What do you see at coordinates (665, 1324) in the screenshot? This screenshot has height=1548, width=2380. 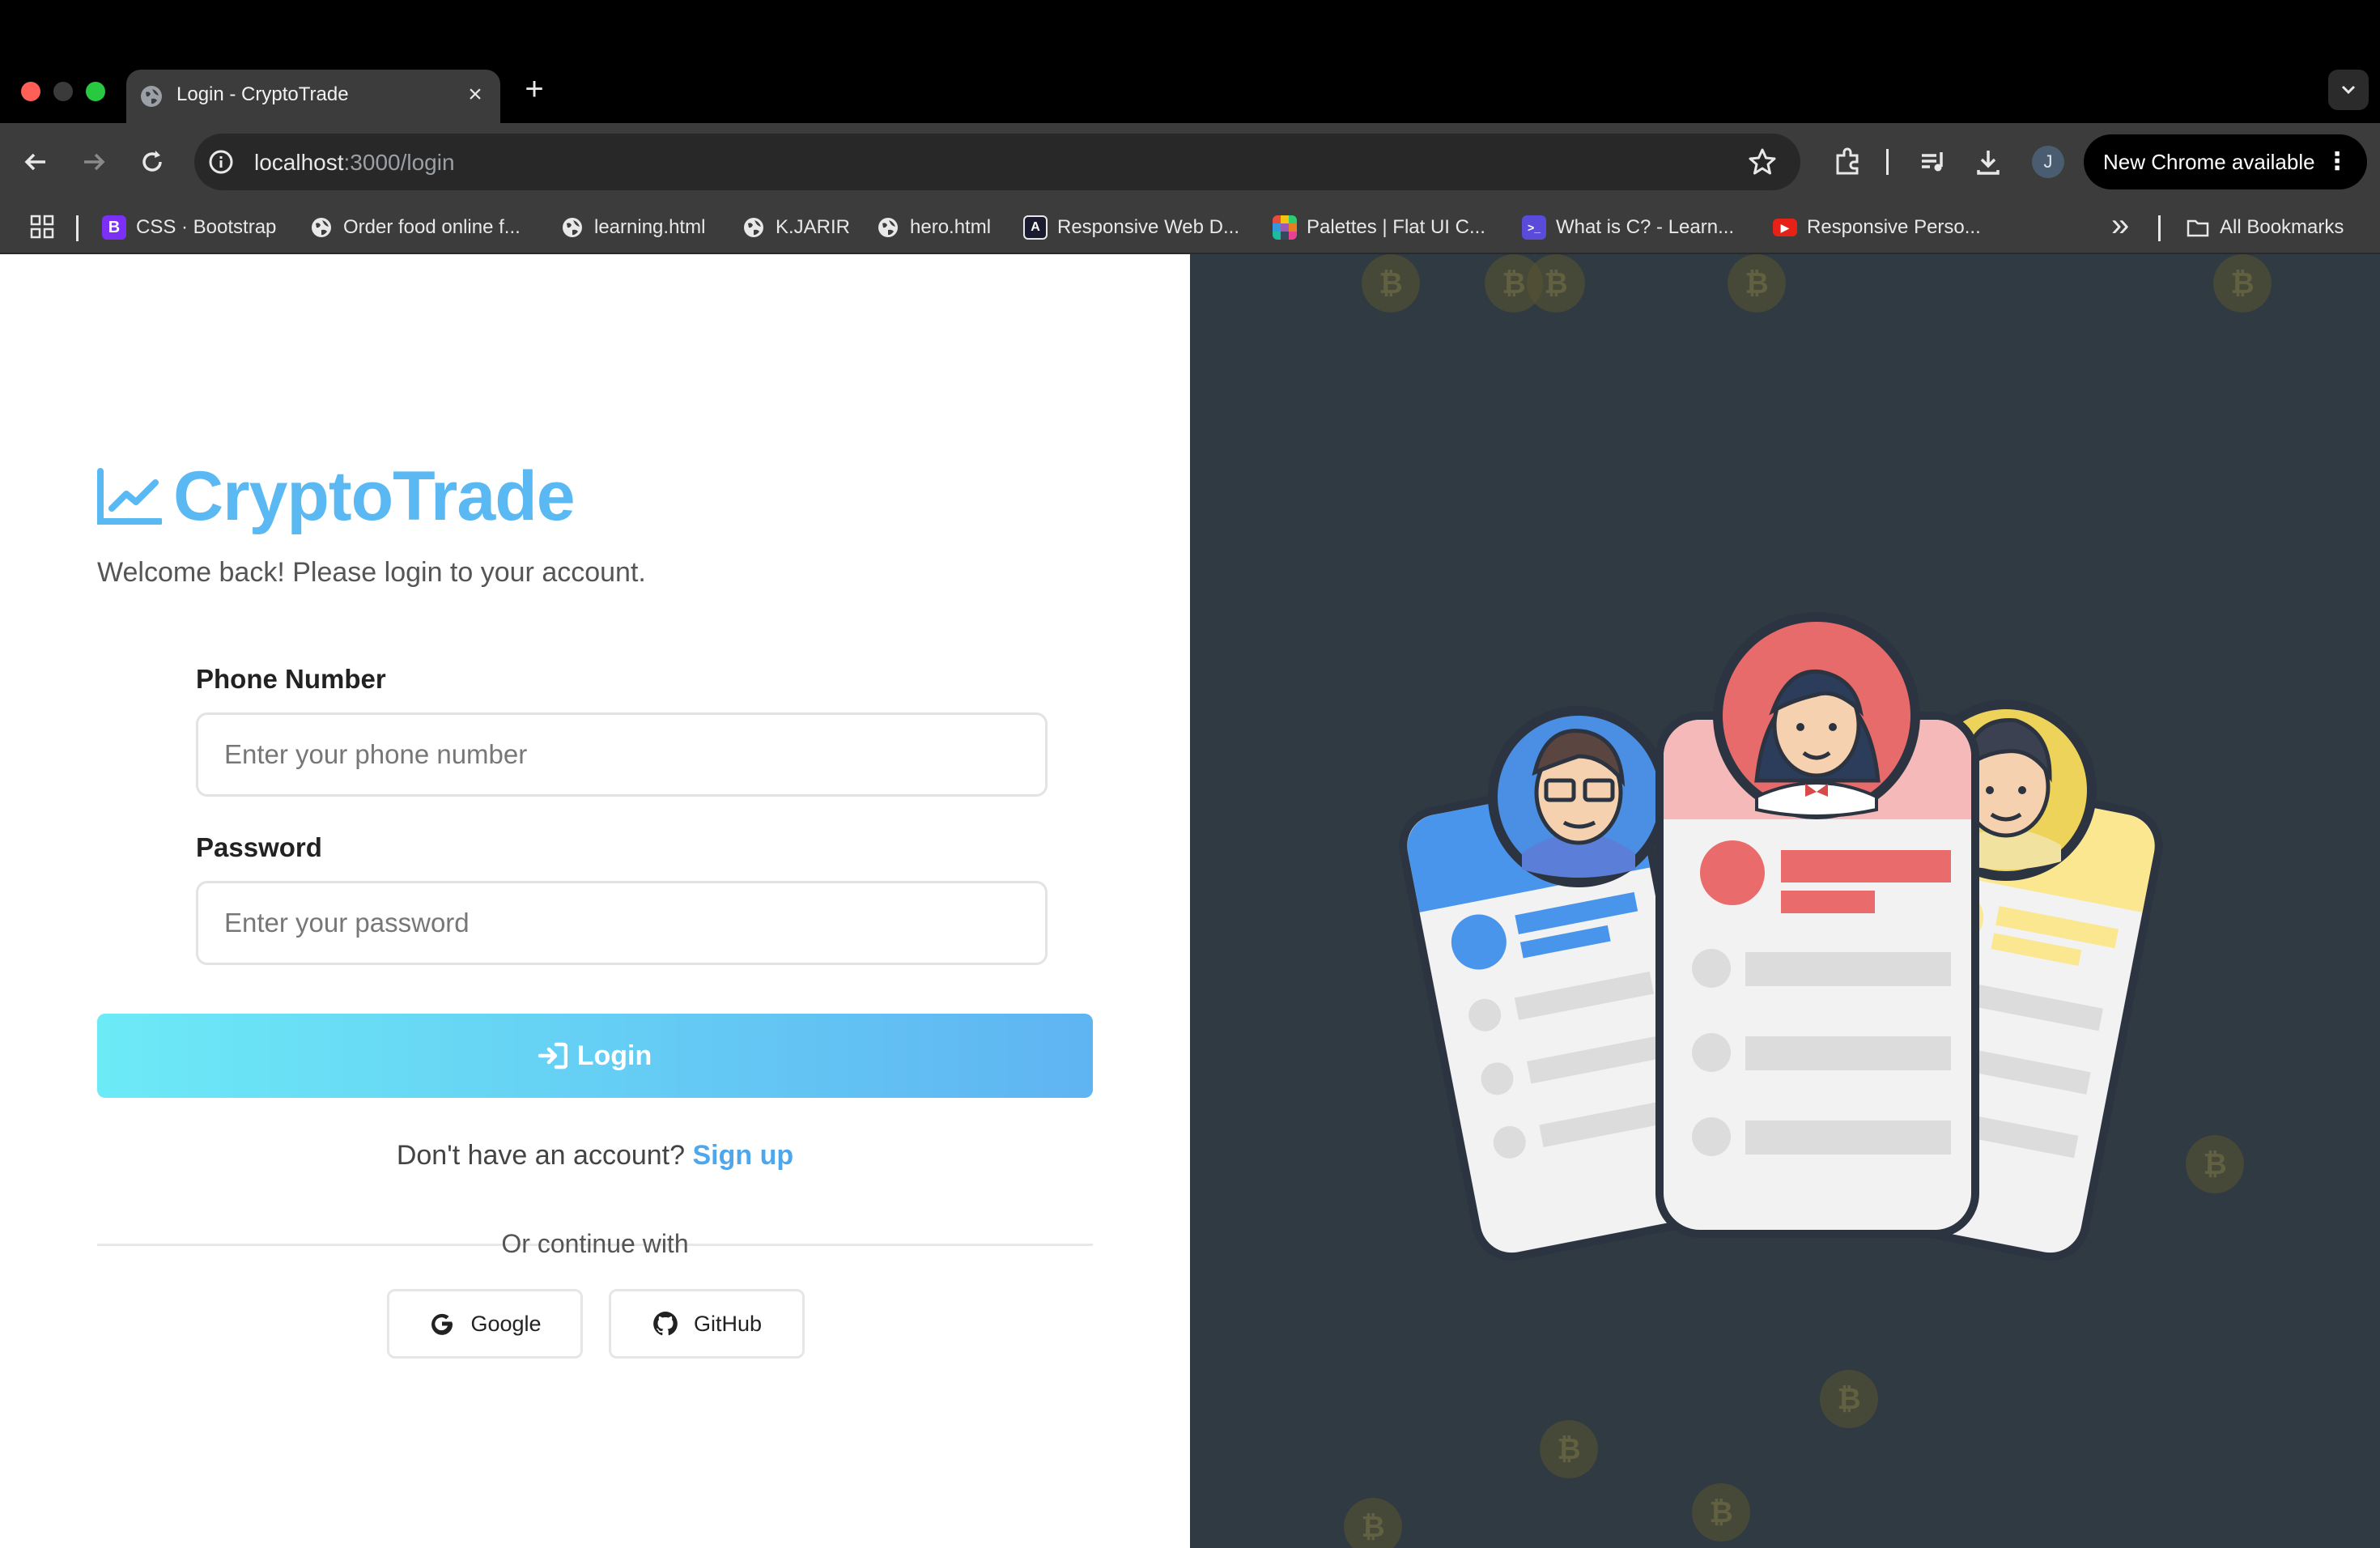 I see `github-icon` at bounding box center [665, 1324].